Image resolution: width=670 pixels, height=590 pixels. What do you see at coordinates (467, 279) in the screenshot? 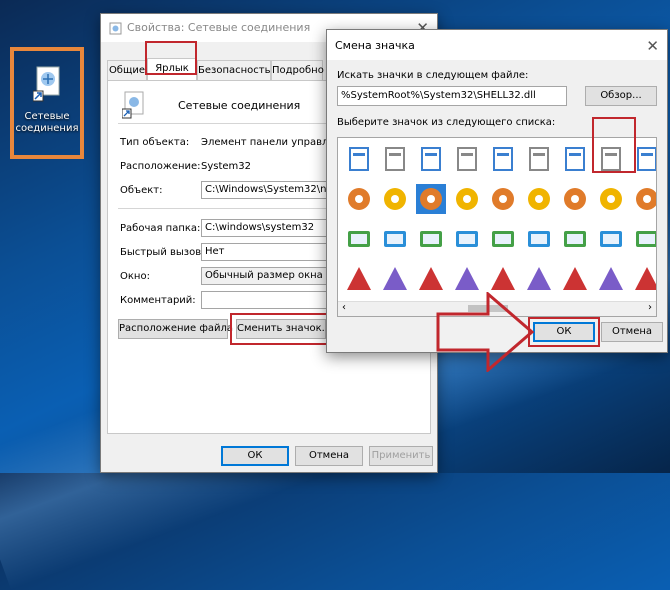
I see `drive-add-icon` at bounding box center [467, 279].